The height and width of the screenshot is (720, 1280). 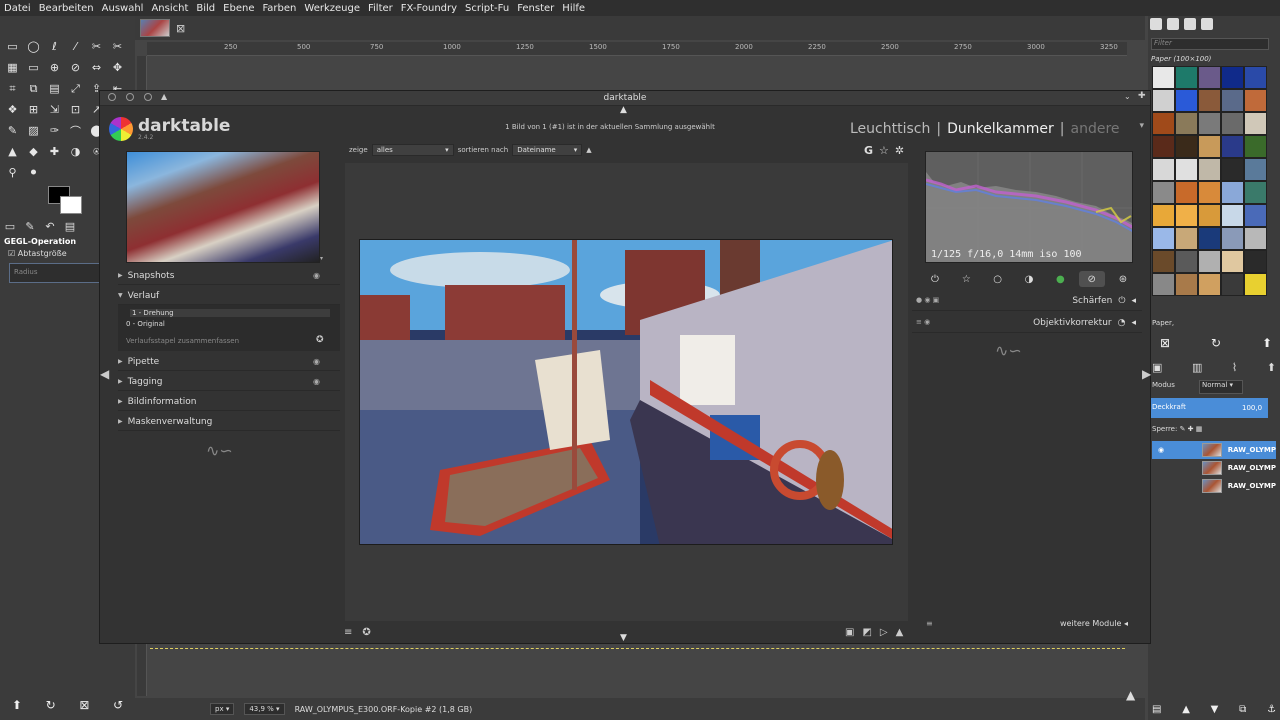 What do you see at coordinates (1186, 709) in the screenshot?
I see `raise-layer-icon: ▲` at bounding box center [1186, 709].